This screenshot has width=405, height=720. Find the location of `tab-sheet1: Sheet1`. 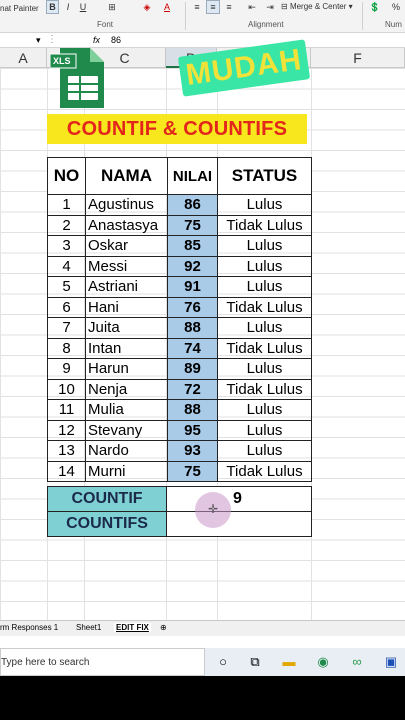

tab-sheet1: Sheet1 is located at coordinates (88, 627).